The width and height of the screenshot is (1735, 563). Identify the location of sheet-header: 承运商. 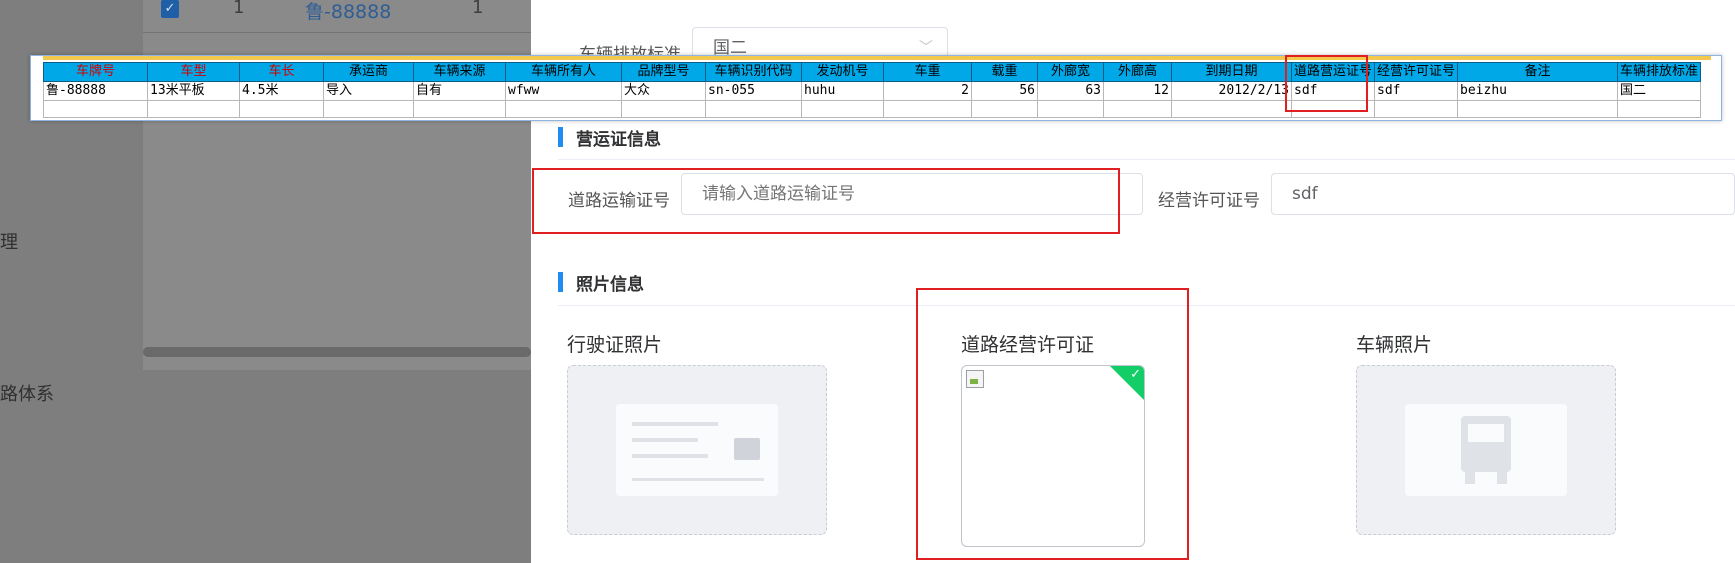
(368, 72).